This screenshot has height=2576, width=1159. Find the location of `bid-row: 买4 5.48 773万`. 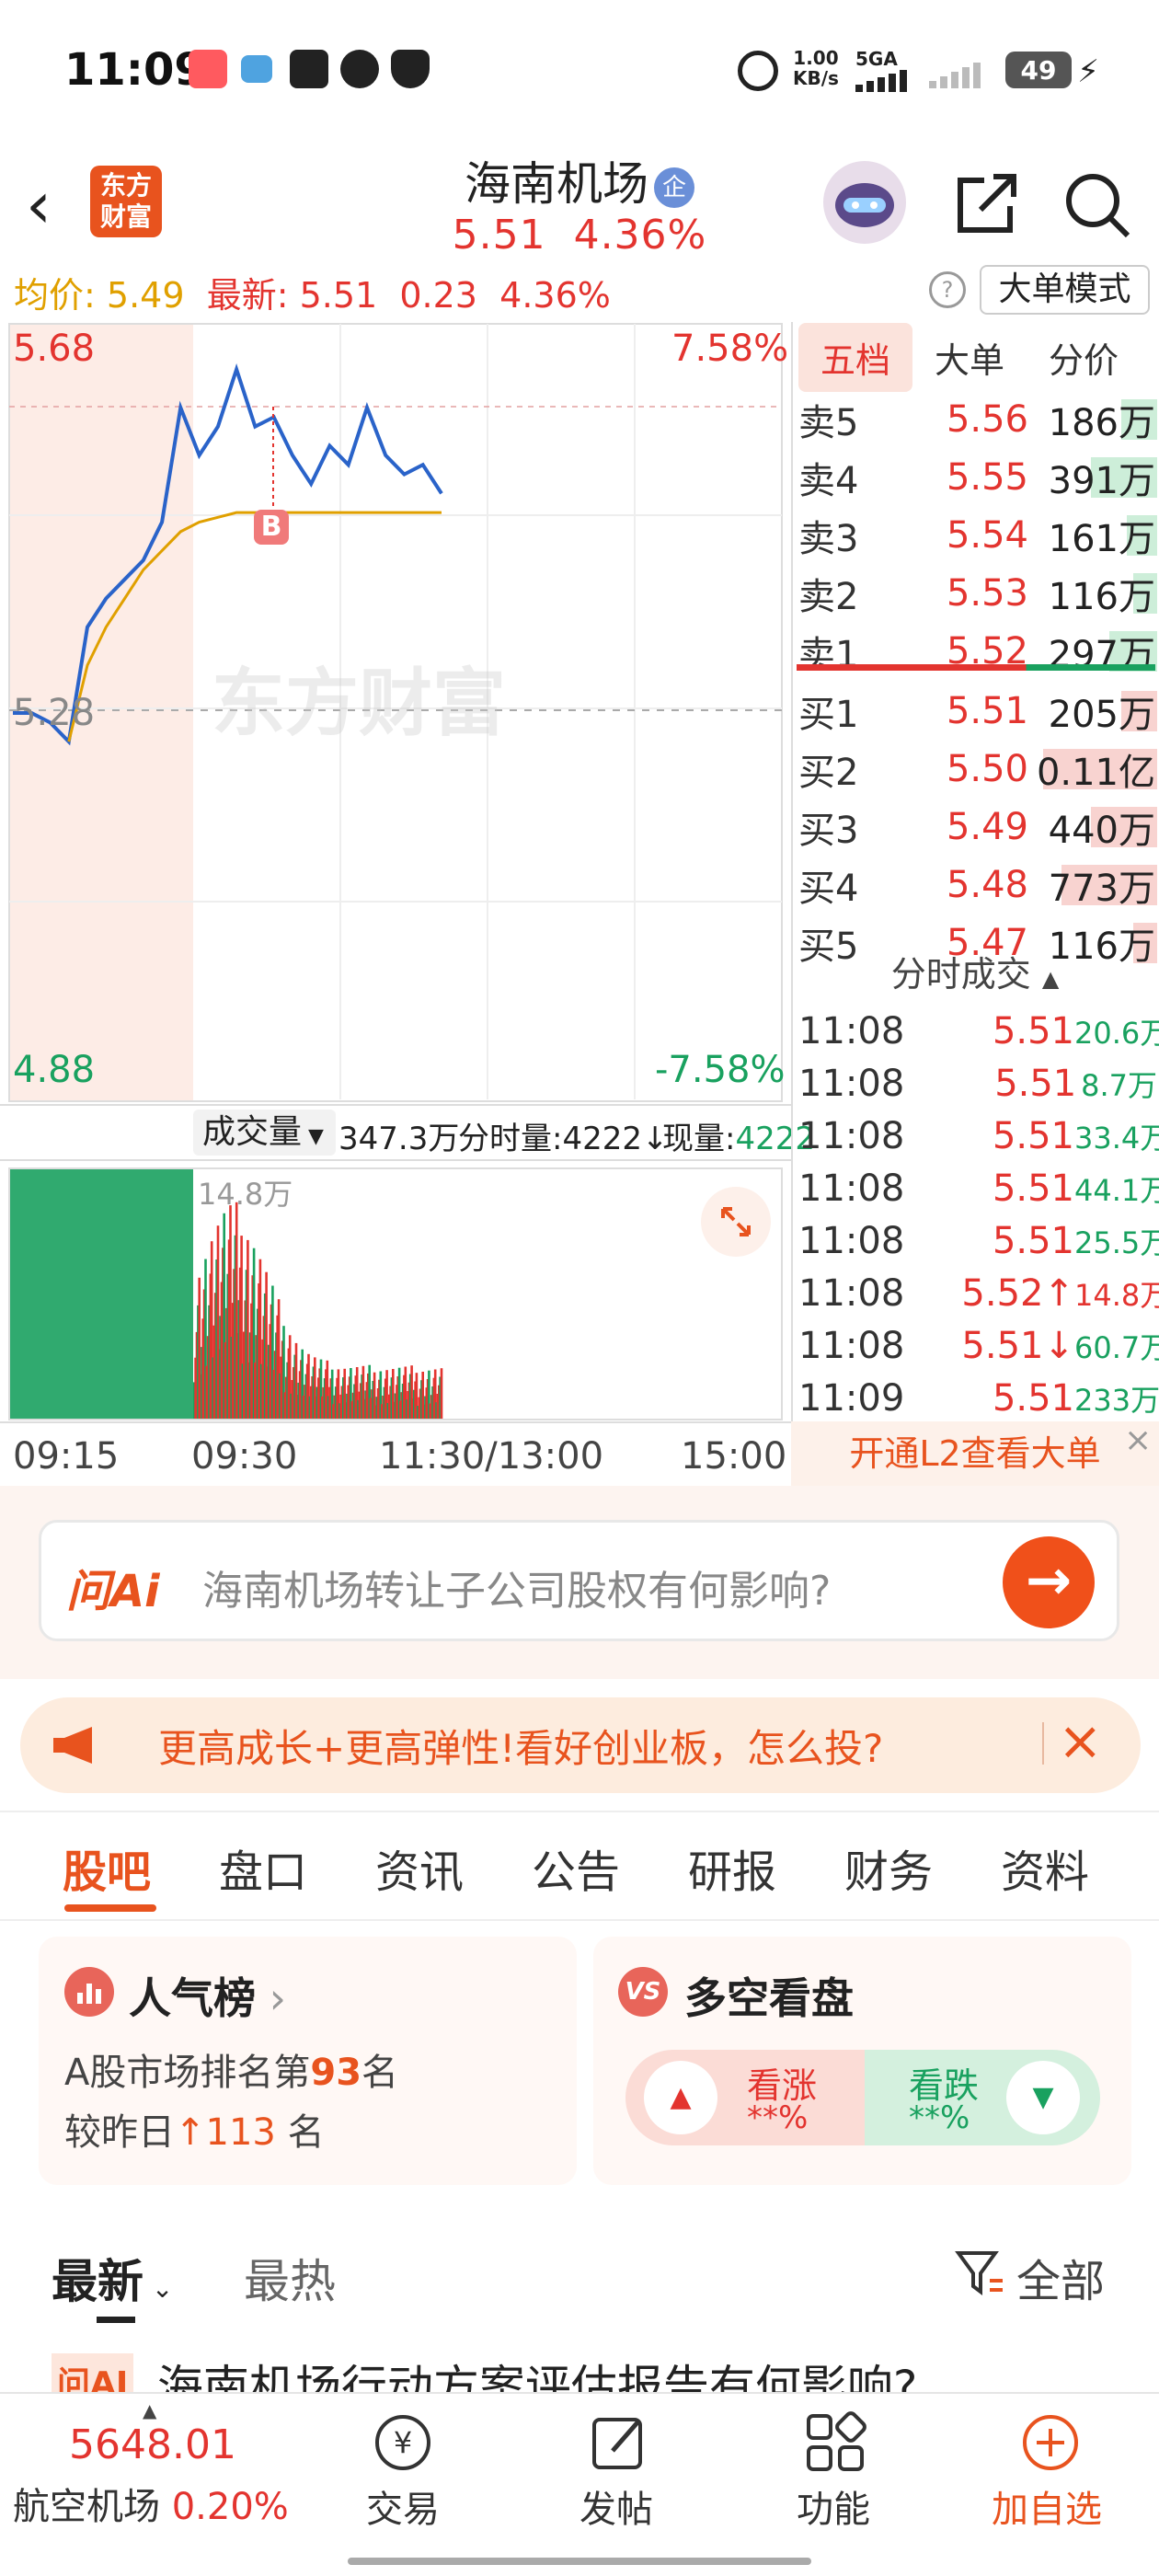

bid-row: 买4 5.48 773万 is located at coordinates (977, 885).